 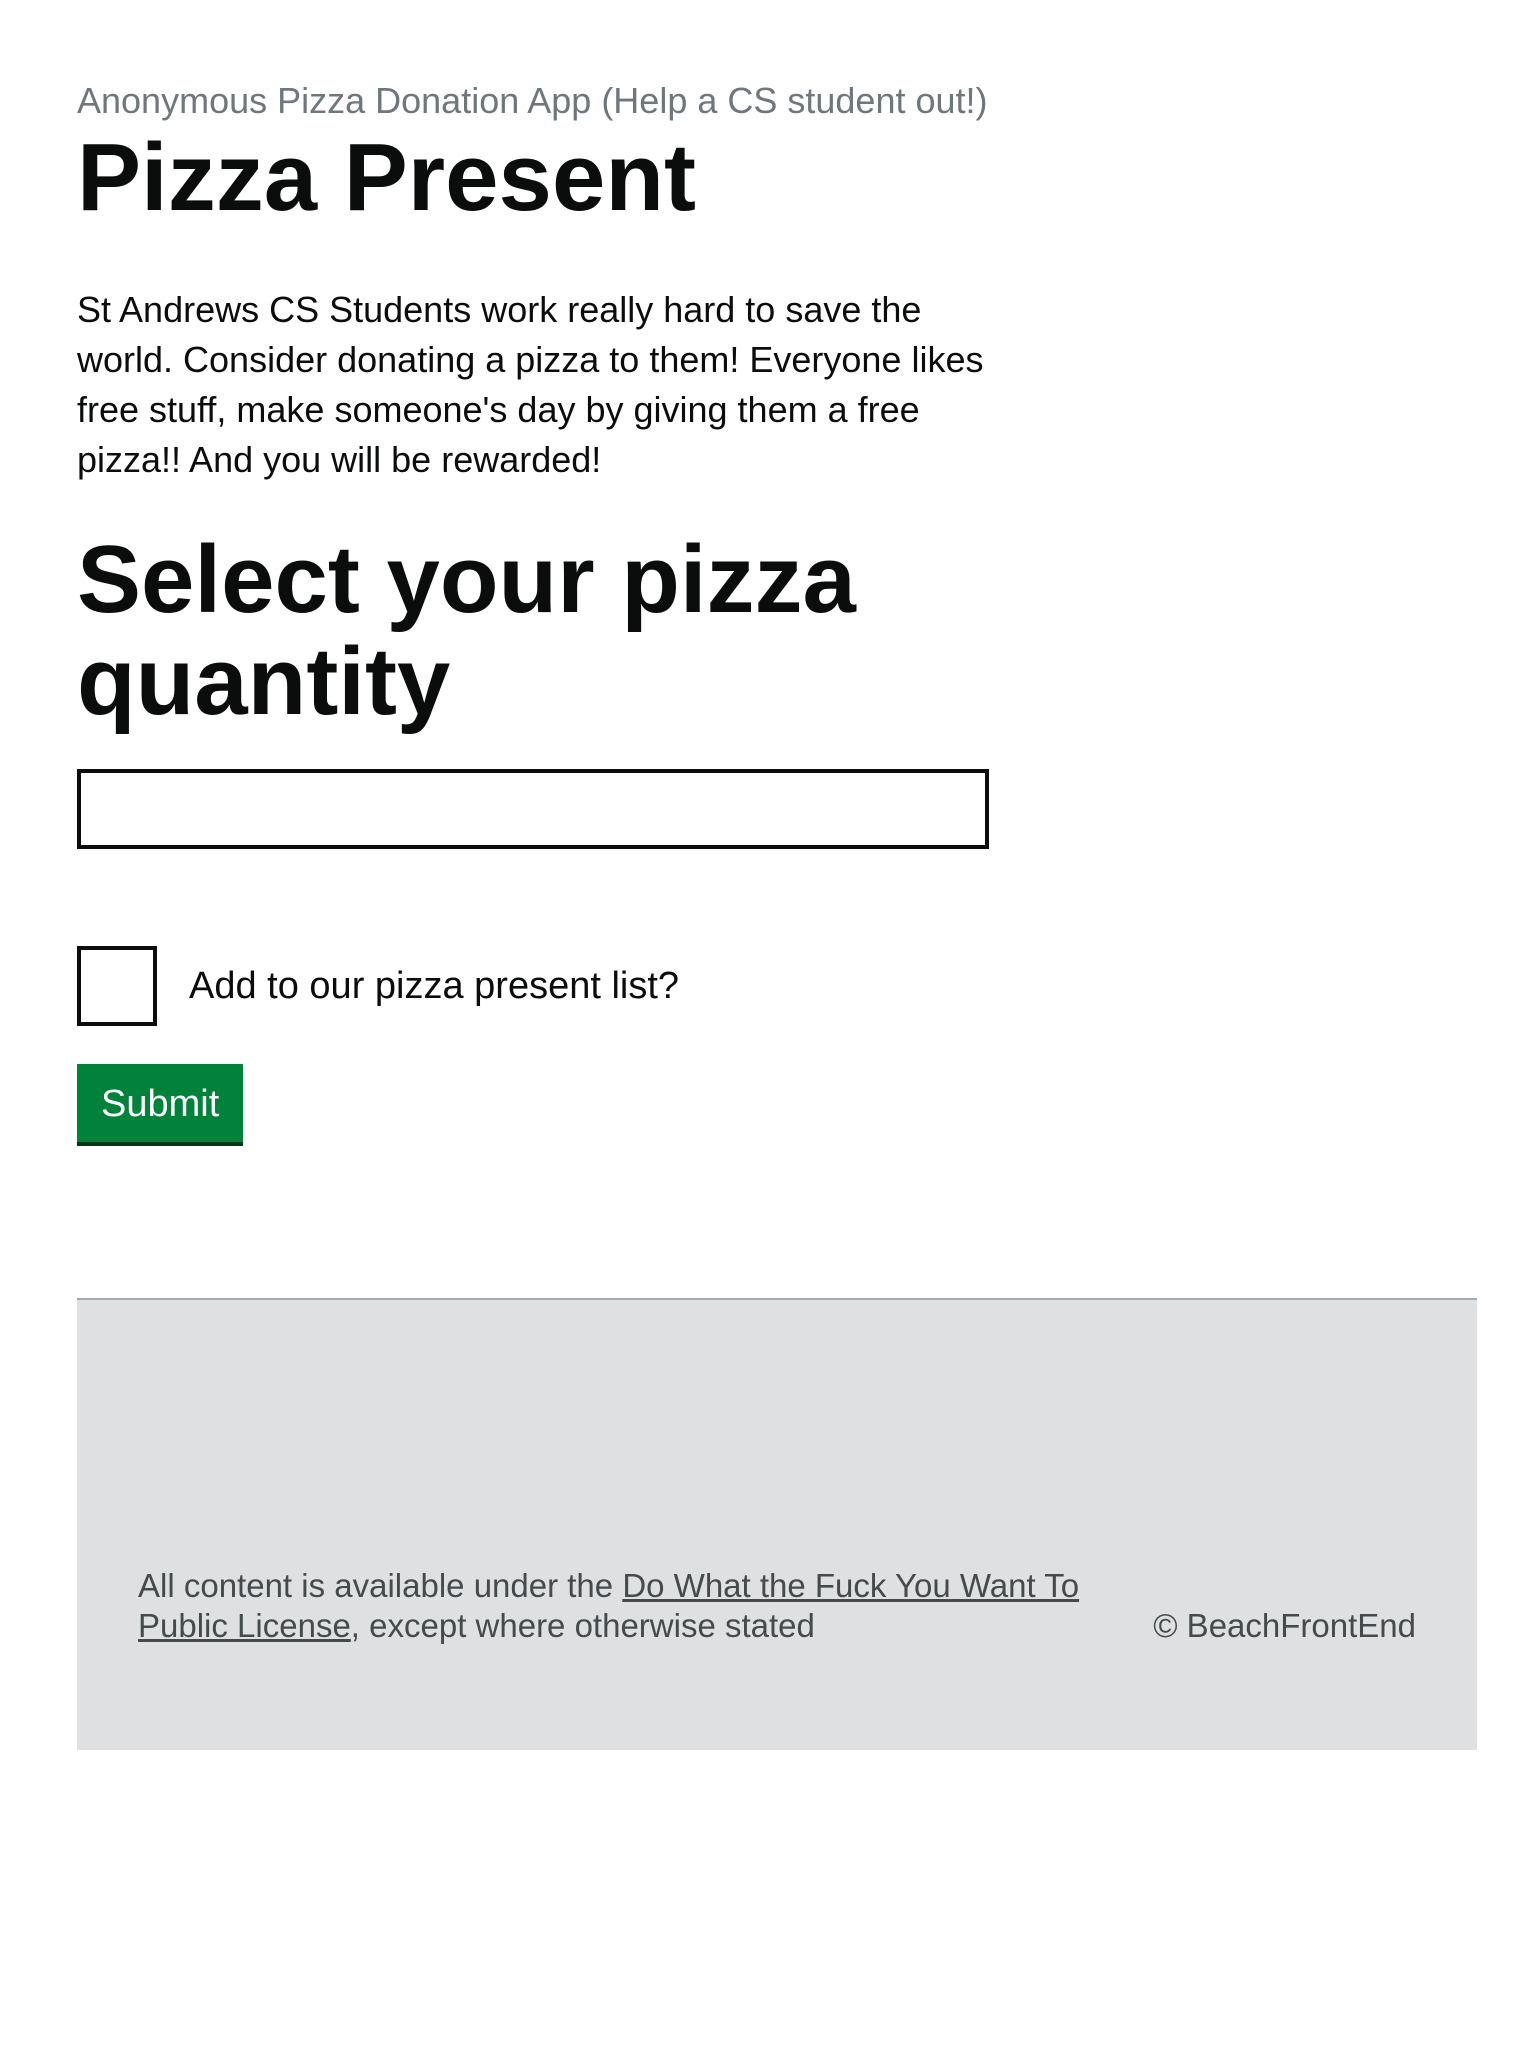 I want to click on quantity-input, so click(x=533, y=809).